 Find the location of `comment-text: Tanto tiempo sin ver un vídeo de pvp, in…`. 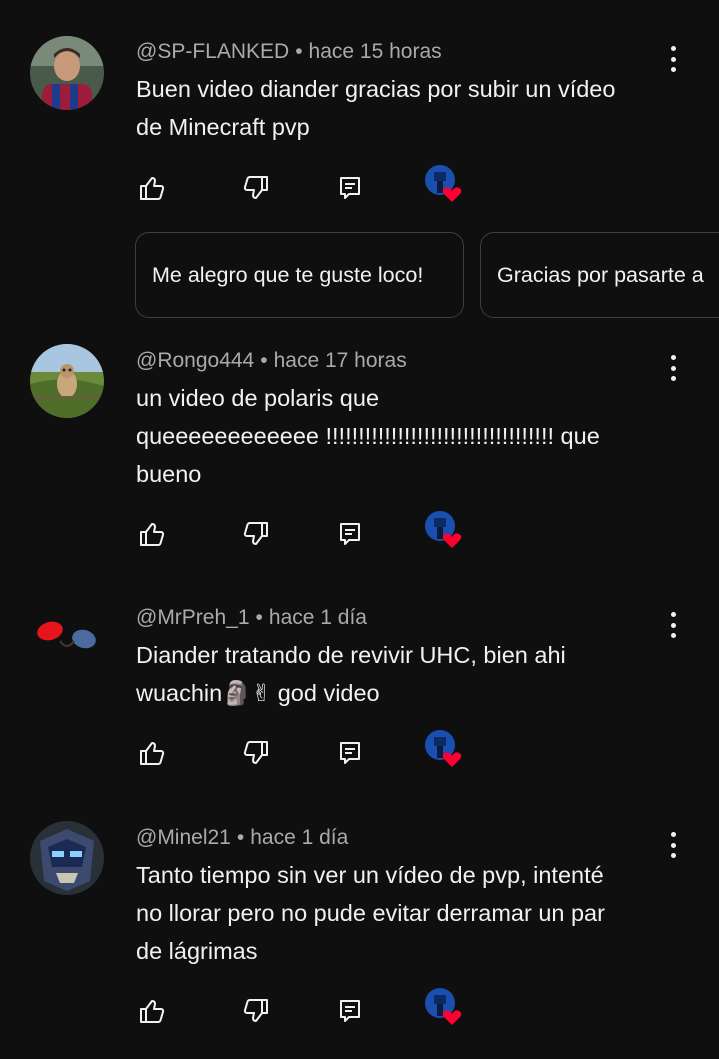

comment-text: Tanto tiempo sin ver un vídeo de pvp, in… is located at coordinates (406, 913).